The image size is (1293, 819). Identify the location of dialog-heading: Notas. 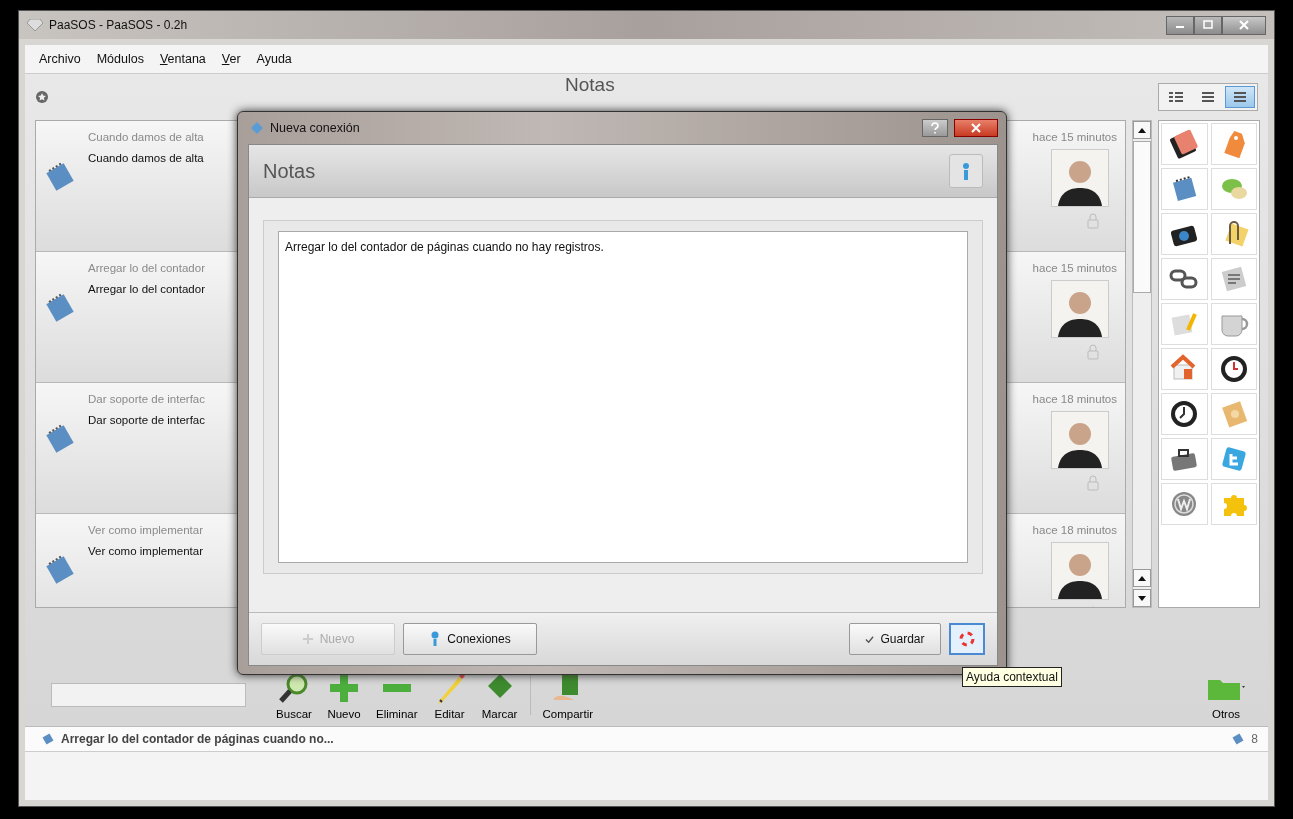
(289, 171).